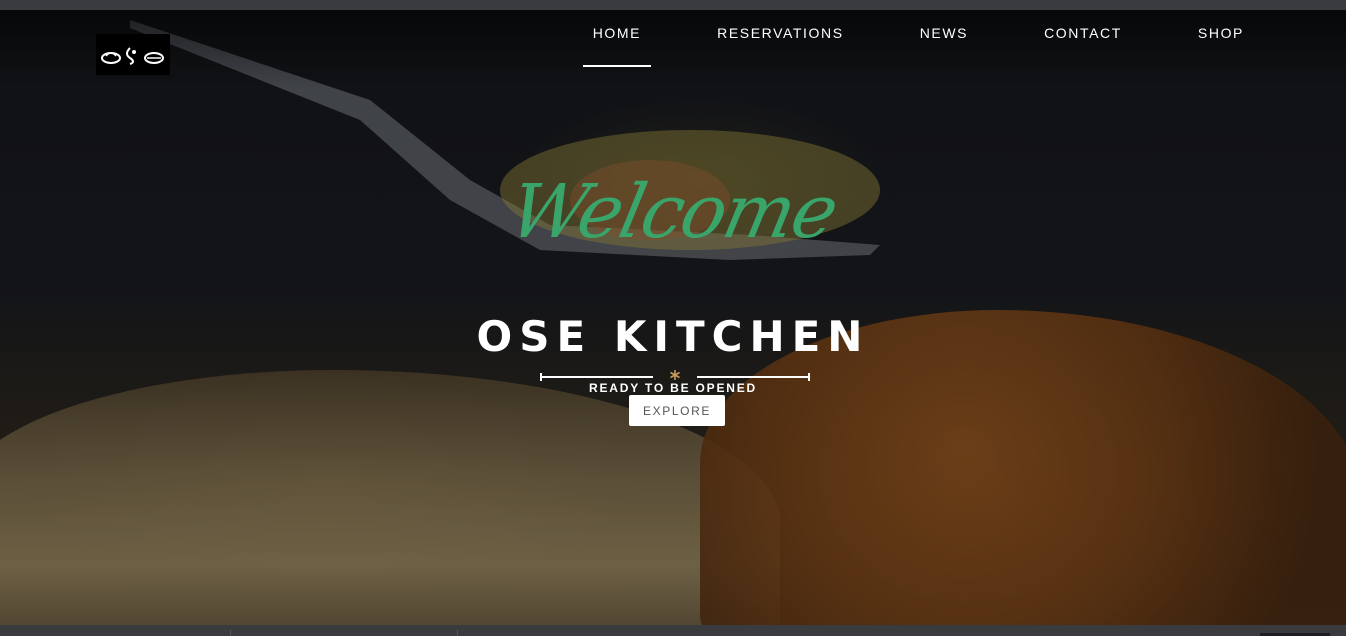 This screenshot has width=1346, height=636. Describe the element at coordinates (1083, 44) in the screenshot. I see `nav-item-contact: CONTACT` at that location.